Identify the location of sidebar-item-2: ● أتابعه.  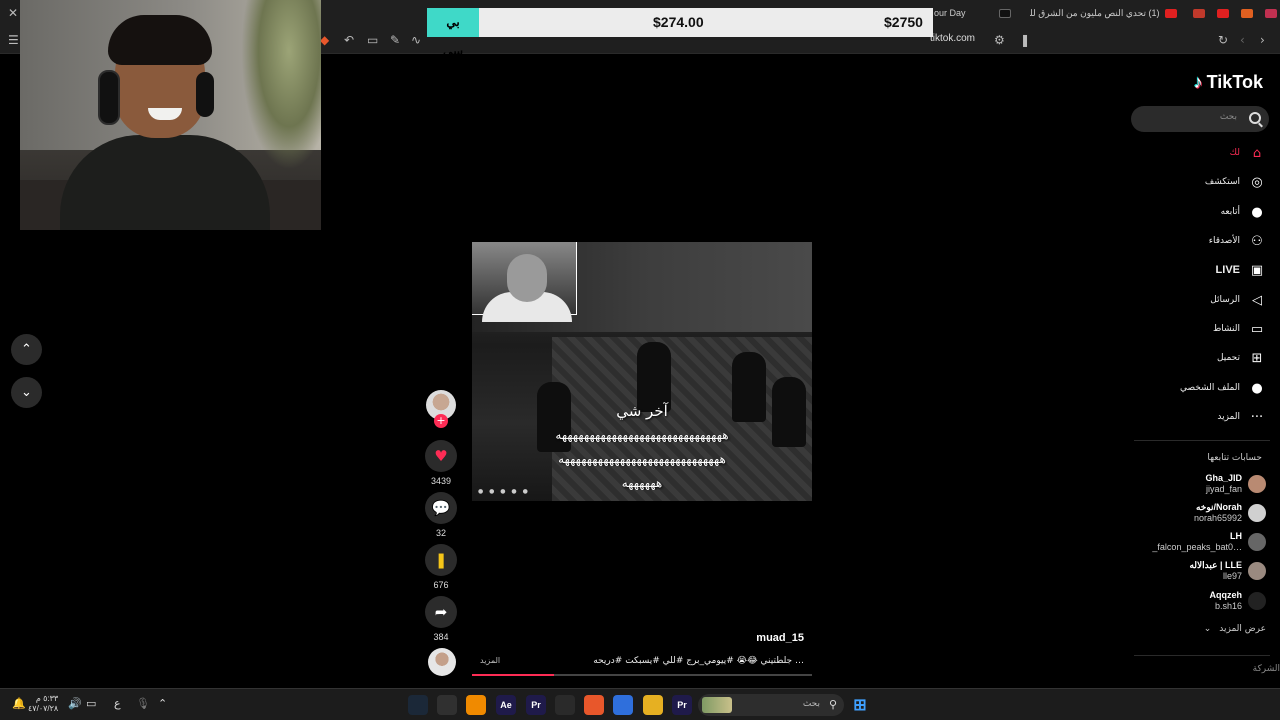
(1243, 212).